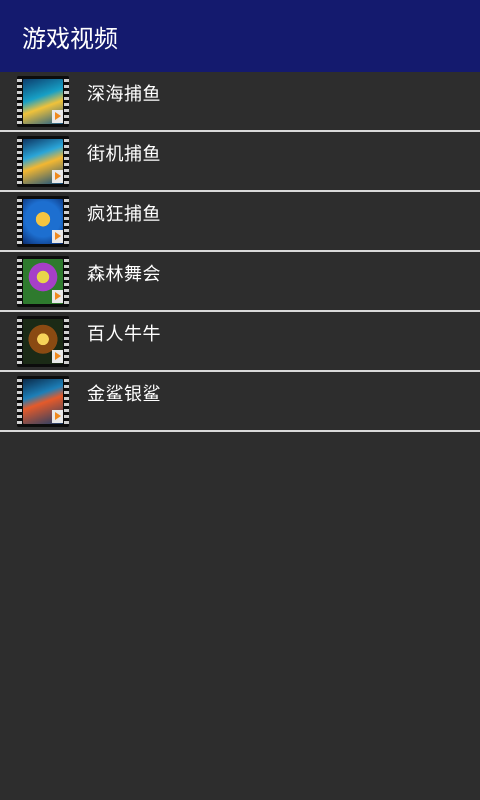  Describe the element at coordinates (124, 154) in the screenshot. I see `list-item-label: 街机捕鱼` at that location.